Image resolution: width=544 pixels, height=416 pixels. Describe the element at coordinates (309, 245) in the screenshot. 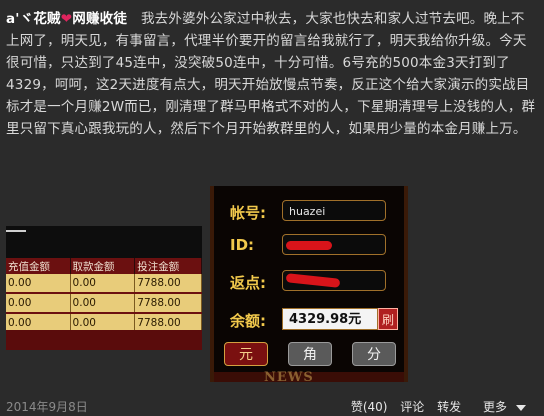

I see `redaction-scribble` at that location.